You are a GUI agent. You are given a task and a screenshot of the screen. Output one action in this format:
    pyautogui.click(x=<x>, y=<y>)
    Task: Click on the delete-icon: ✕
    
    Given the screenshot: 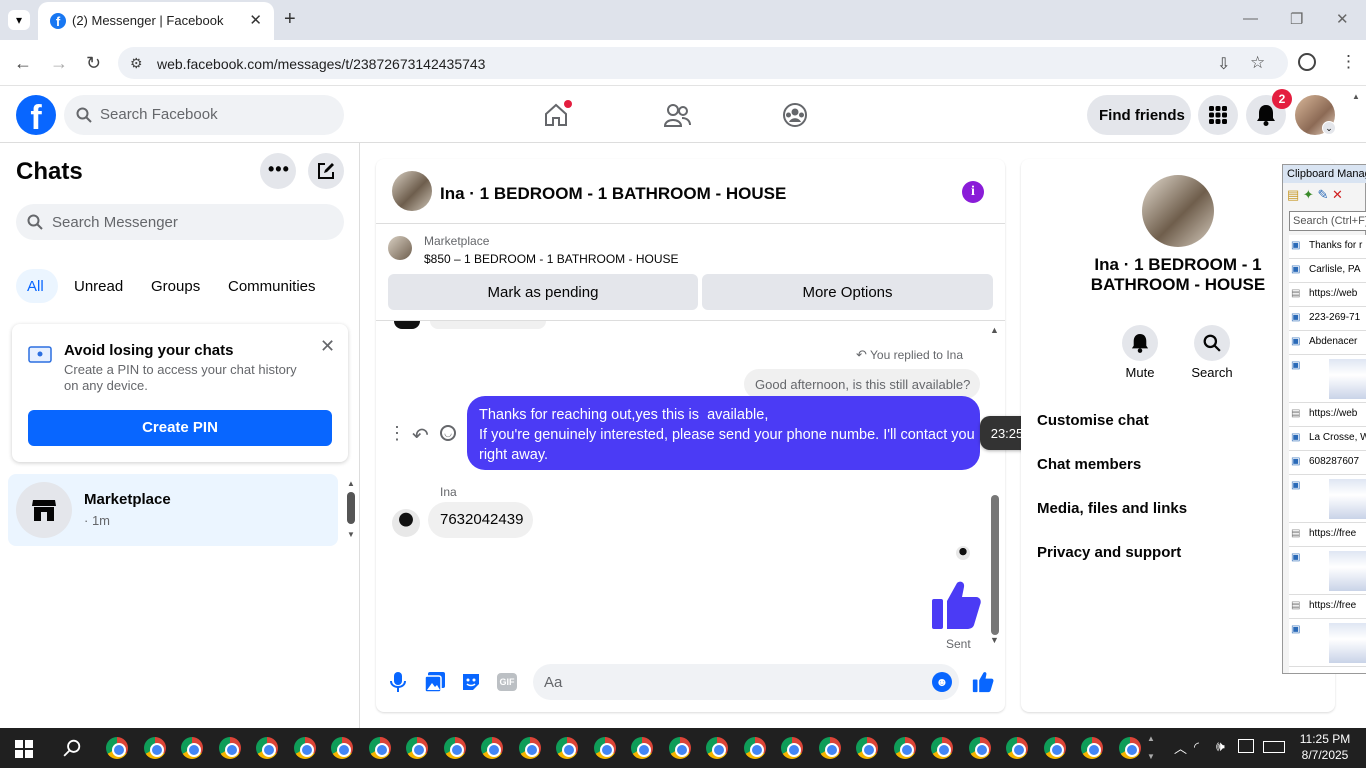 What is the action you would take?
    pyautogui.click(x=1337, y=194)
    